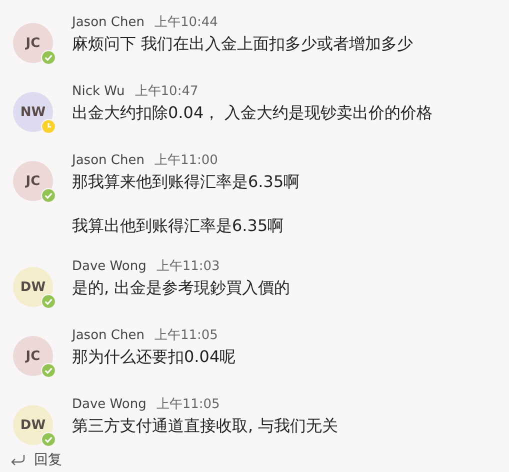 This screenshot has height=472, width=509. I want to click on sender-name: Nick Wu, so click(98, 91).